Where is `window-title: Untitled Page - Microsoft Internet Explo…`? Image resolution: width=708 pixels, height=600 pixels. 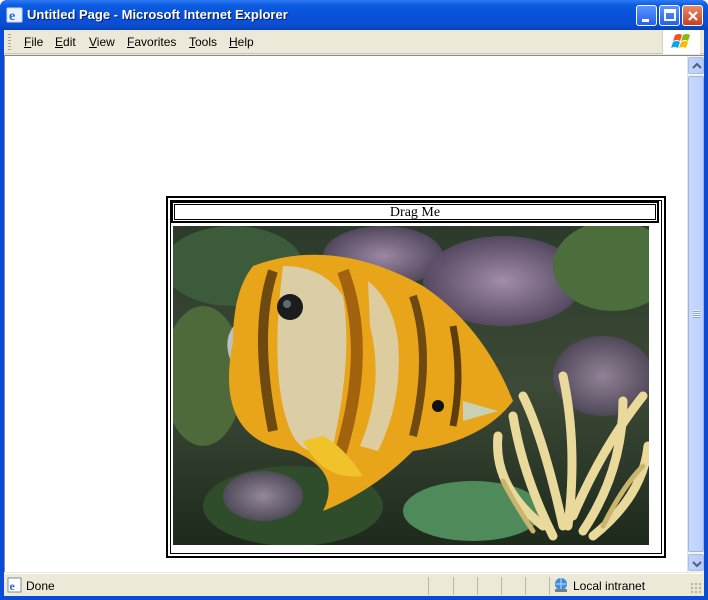
window-title: Untitled Page - Microsoft Internet Explo… is located at coordinates (157, 14).